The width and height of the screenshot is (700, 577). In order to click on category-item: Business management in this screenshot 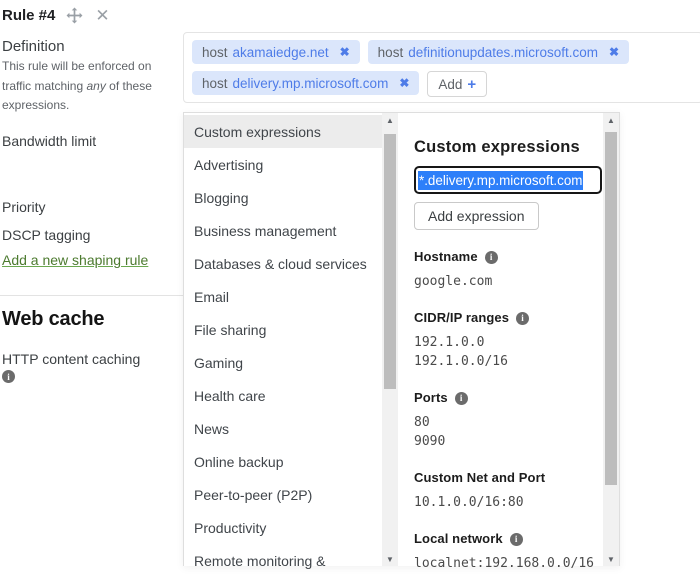, I will do `click(283, 230)`.